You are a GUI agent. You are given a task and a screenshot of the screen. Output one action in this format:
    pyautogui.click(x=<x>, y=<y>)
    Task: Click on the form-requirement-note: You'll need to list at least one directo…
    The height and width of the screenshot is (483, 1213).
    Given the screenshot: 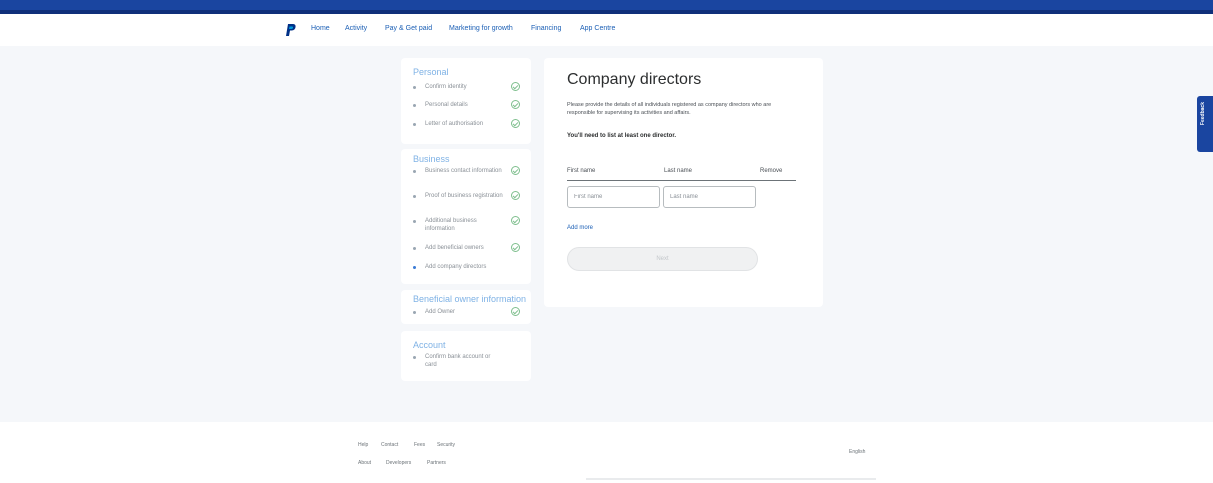 What is the action you would take?
    pyautogui.click(x=622, y=136)
    